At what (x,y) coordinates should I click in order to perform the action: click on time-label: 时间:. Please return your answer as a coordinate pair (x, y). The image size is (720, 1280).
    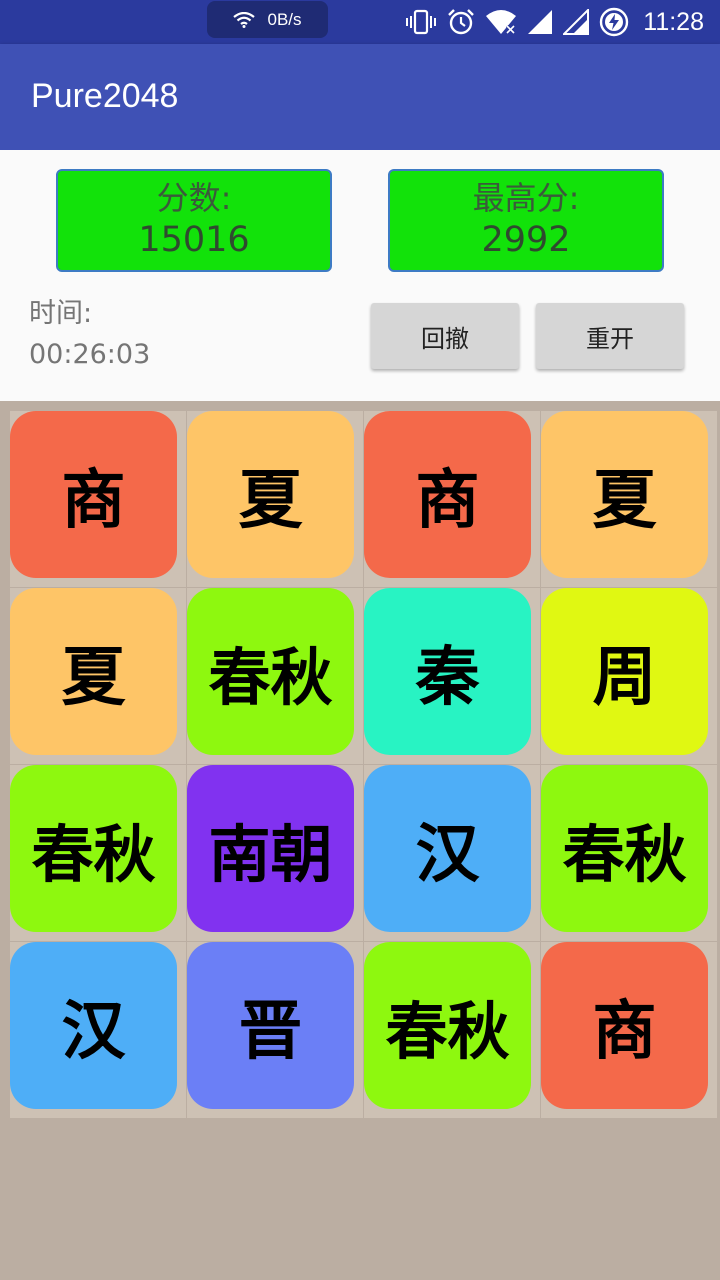
    Looking at the image, I should click on (61, 313).